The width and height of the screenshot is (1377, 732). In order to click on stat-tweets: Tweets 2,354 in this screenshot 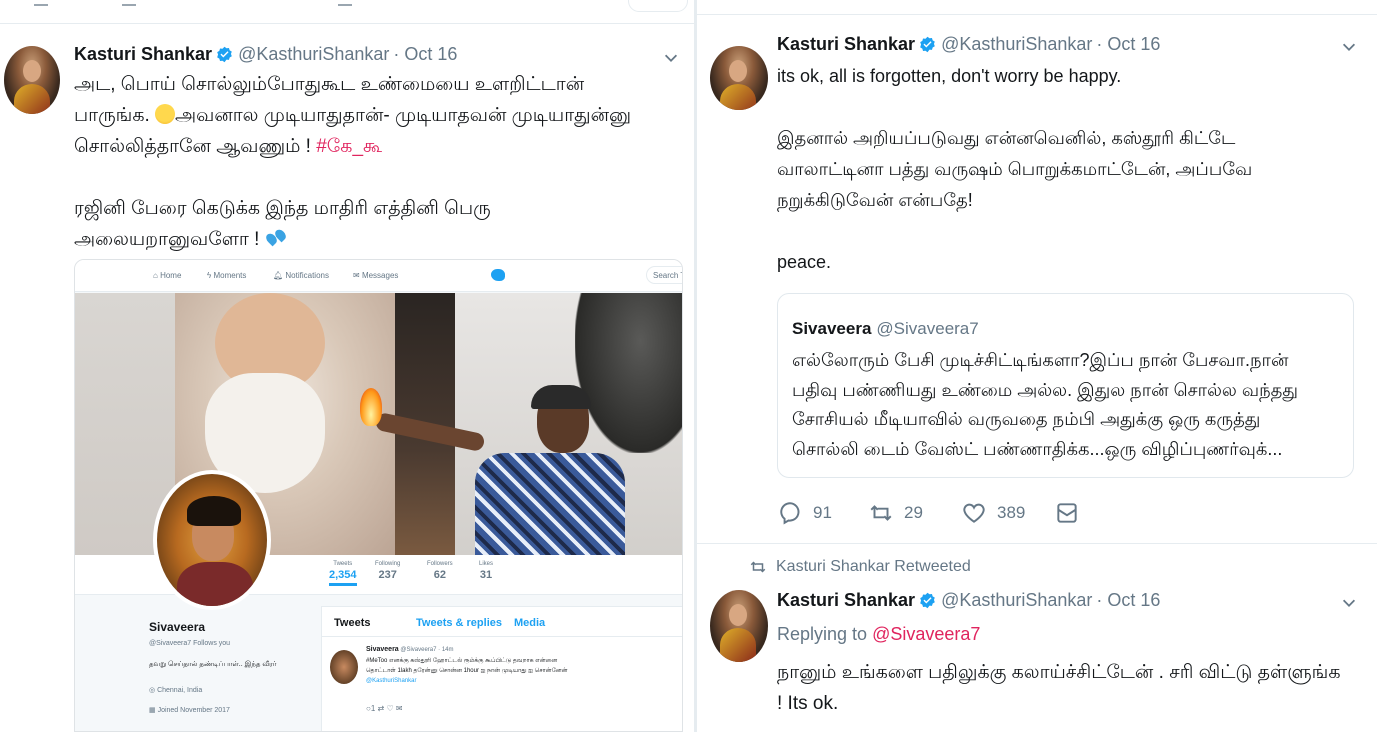, I will do `click(343, 573)`.